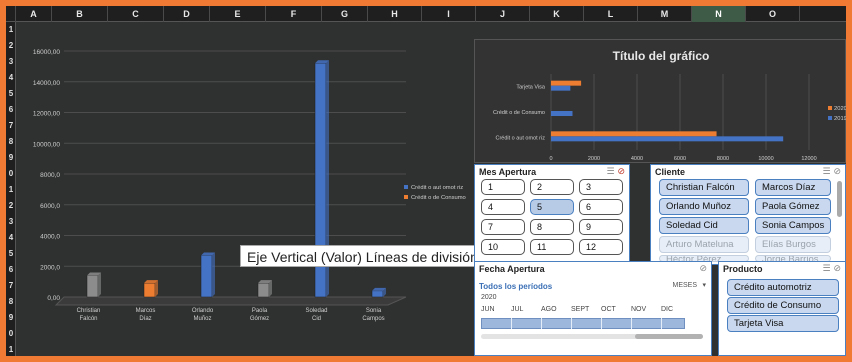 This screenshot has height=362, width=852. Describe the element at coordinates (552, 187) in the screenshot. I see `month-item-2: 2` at that location.